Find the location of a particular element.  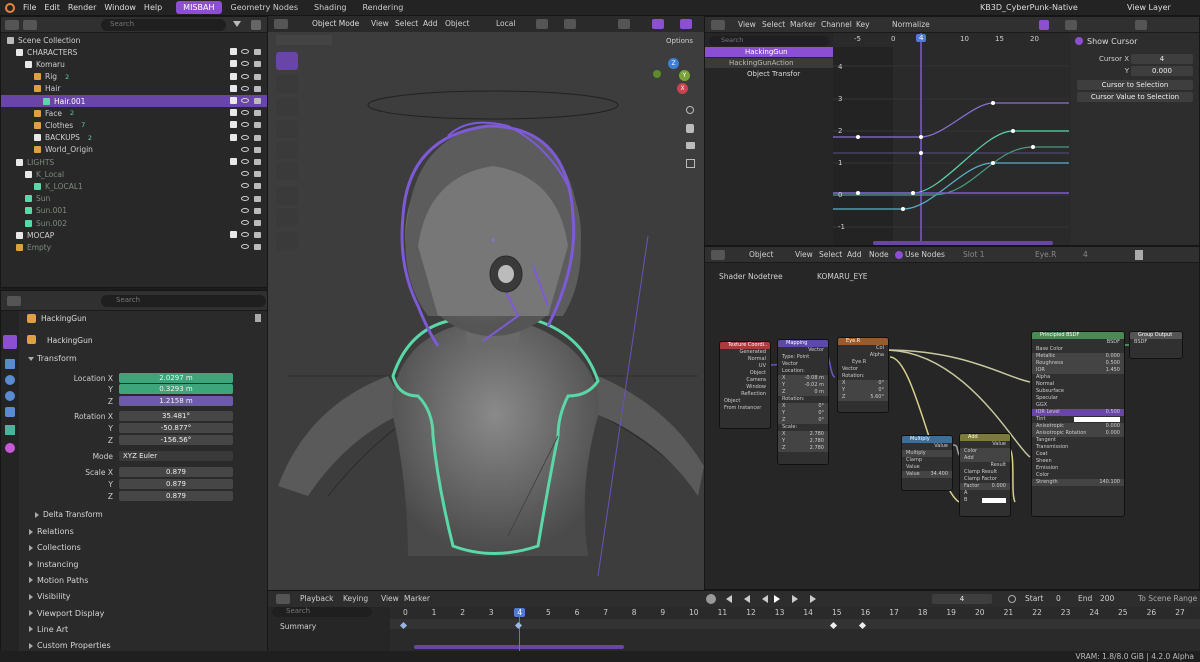

bsdf-input-row: Transmission is located at coordinates (1078, 447).